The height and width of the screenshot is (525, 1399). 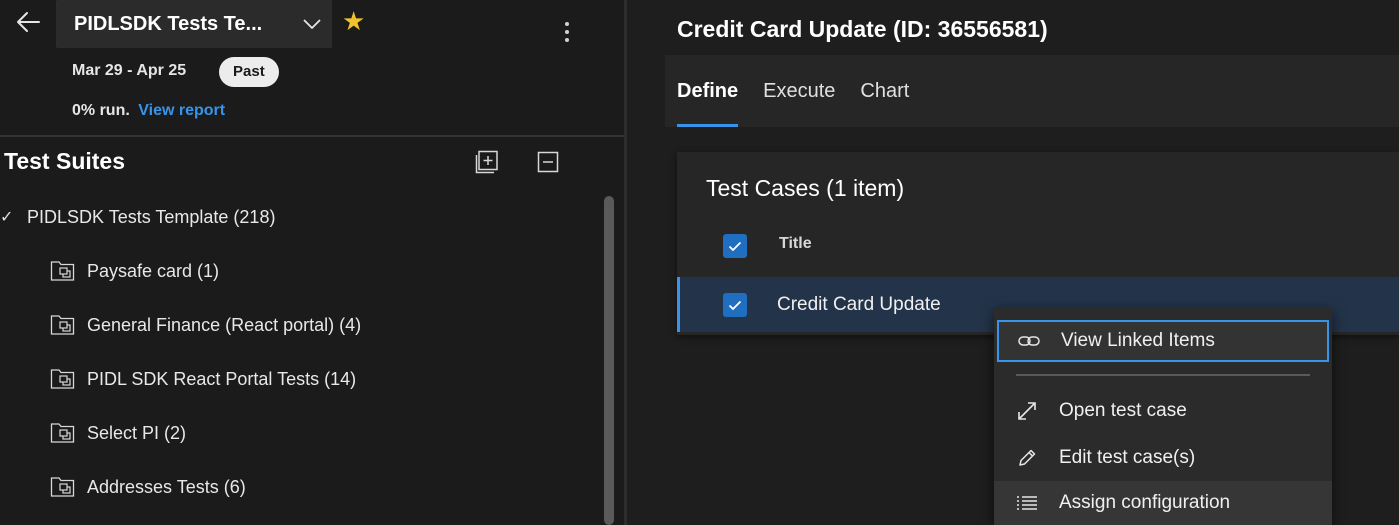 I want to click on menu-item-label: View Linked Items, so click(x=1138, y=340).